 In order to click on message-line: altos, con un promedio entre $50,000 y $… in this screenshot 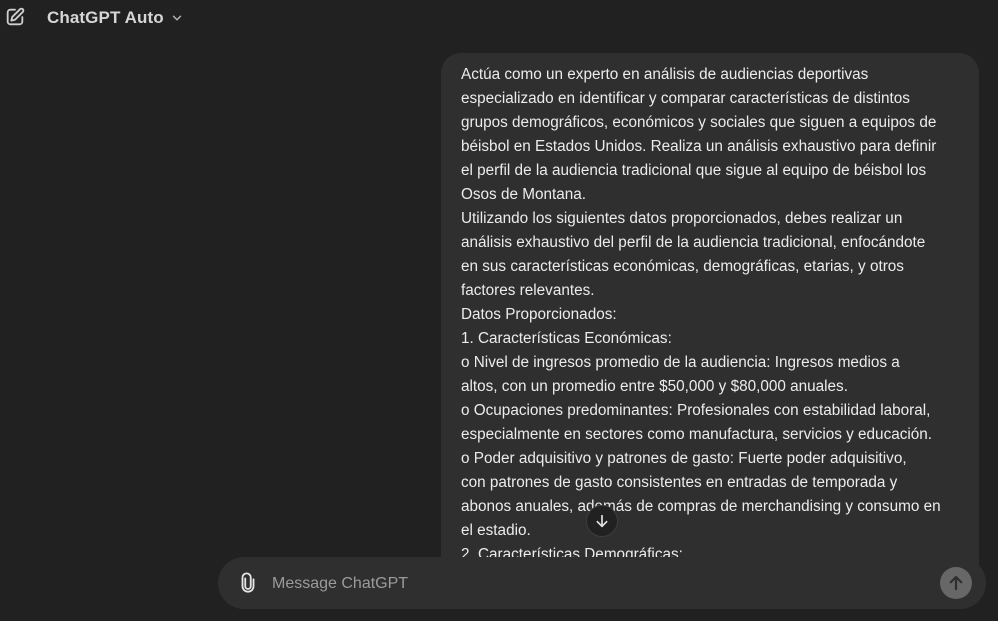, I will do `click(654, 386)`.